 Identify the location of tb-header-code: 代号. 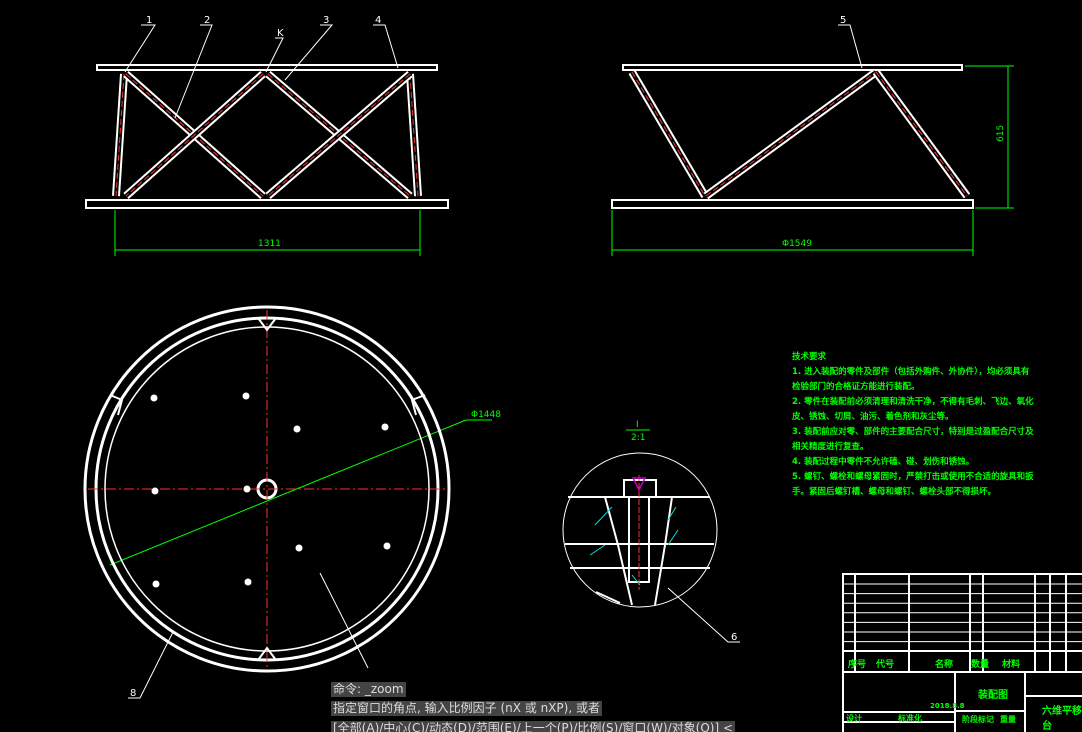
(885, 665).